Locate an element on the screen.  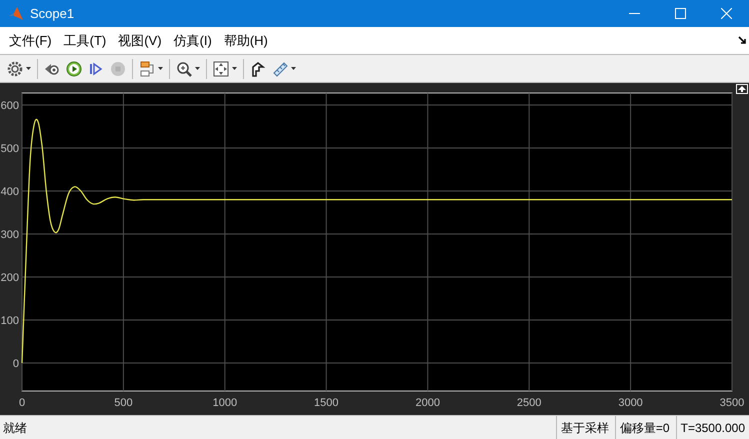
x-tick-label: 3500 is located at coordinates (732, 403).